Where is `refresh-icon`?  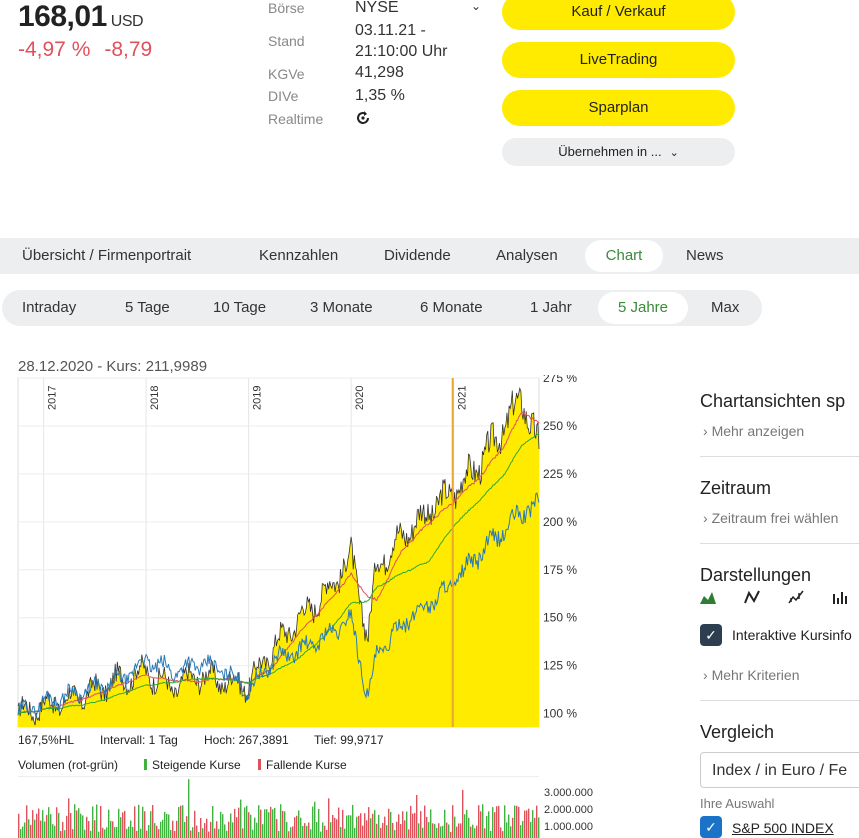
refresh-icon is located at coordinates (363, 120).